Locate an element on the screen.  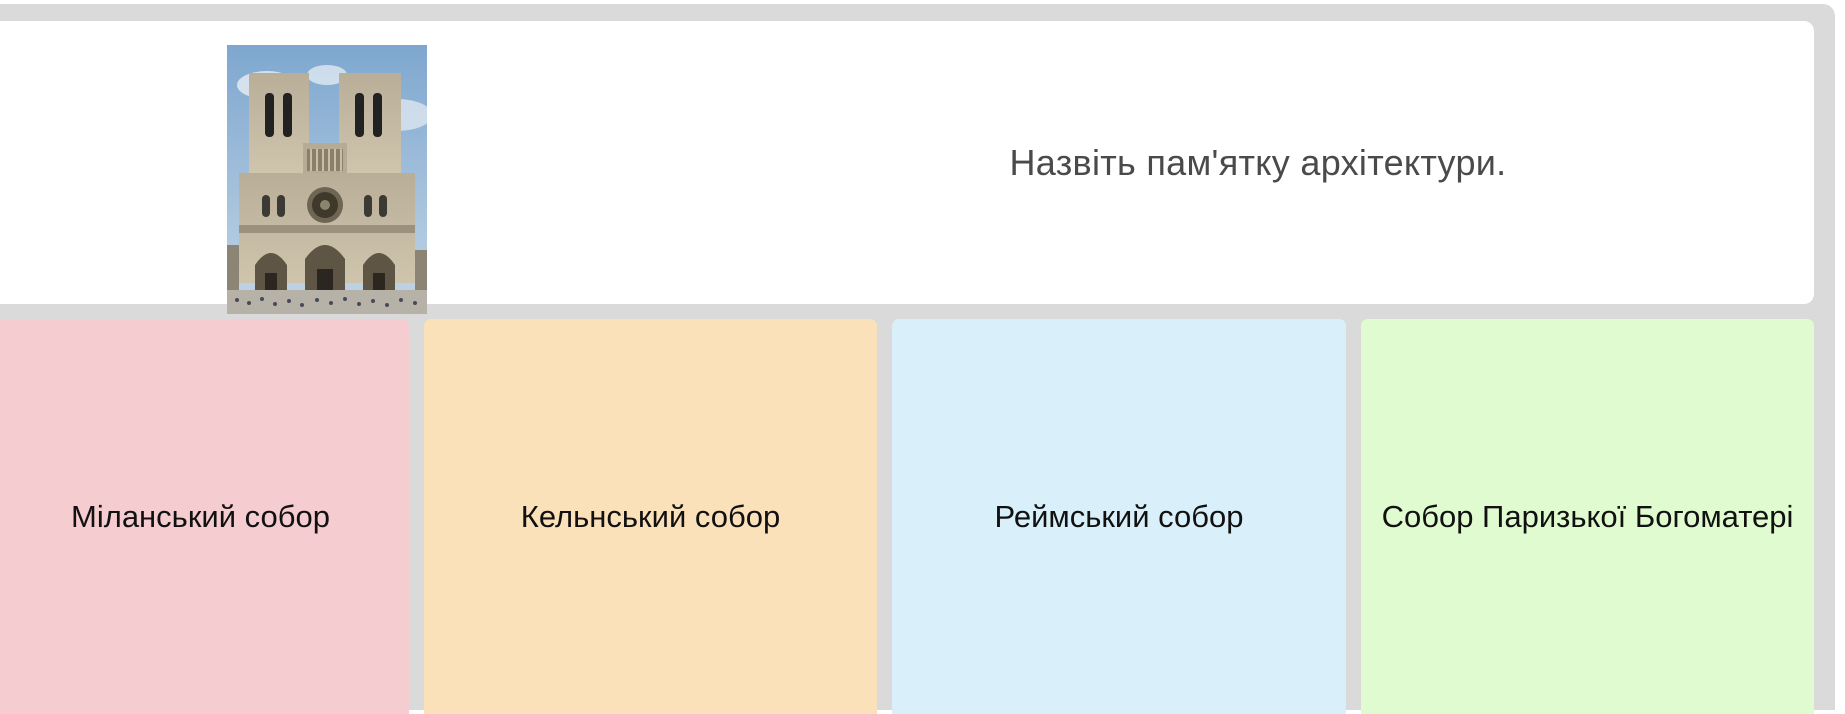
answer-label: Реймський собор is located at coordinates (1119, 516).